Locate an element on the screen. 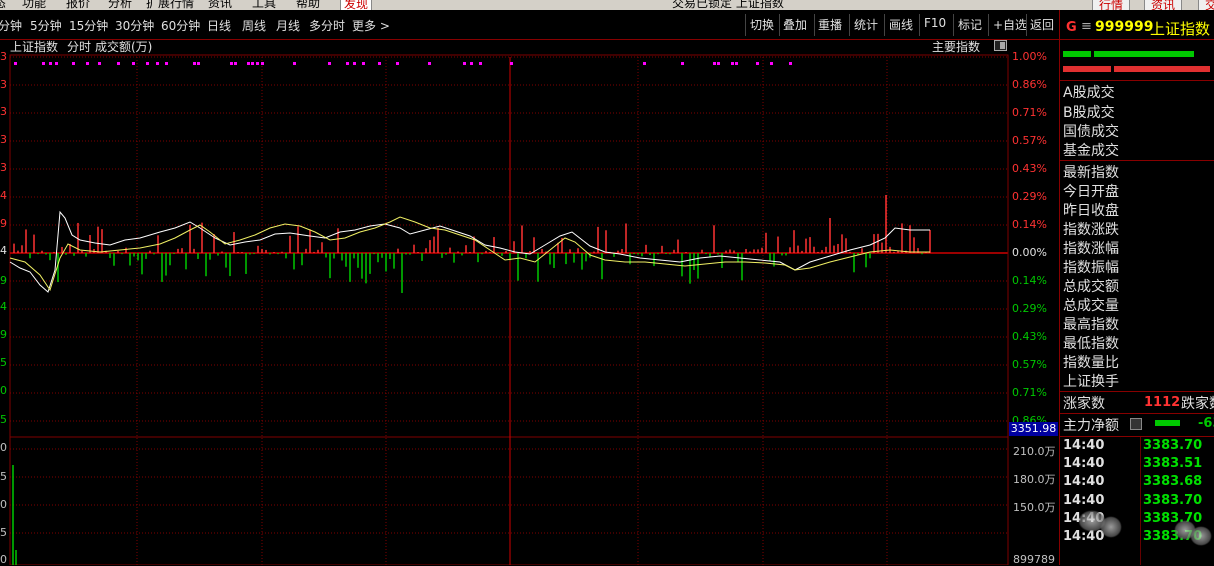 The height and width of the screenshot is (566, 1214). fund-turnover-label: 基金成交 is located at coordinates (1091, 151).